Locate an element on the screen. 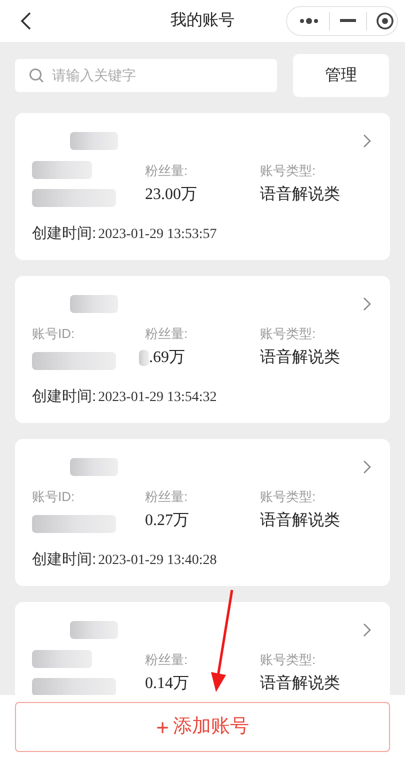  fans-count: 0.27万 is located at coordinates (167, 521).